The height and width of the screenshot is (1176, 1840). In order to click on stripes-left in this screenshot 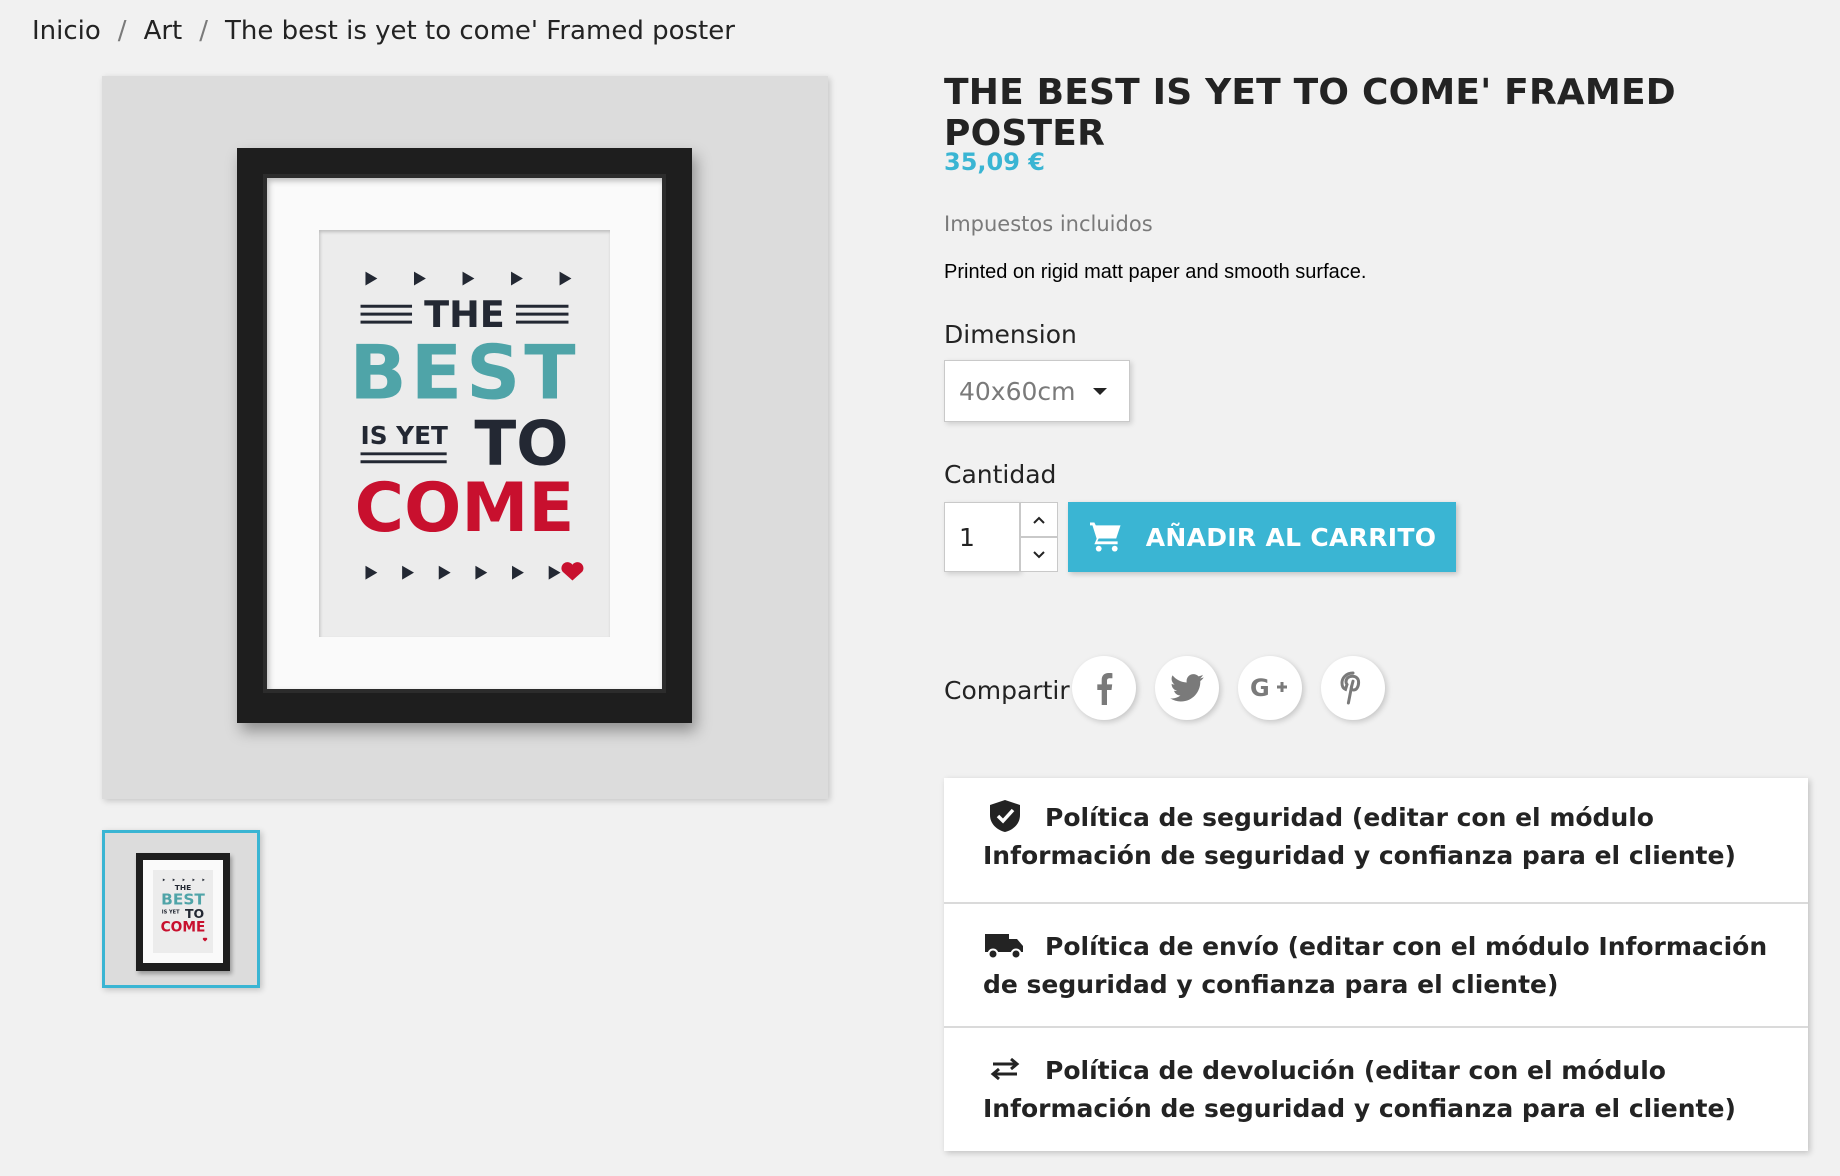, I will do `click(386, 314)`.